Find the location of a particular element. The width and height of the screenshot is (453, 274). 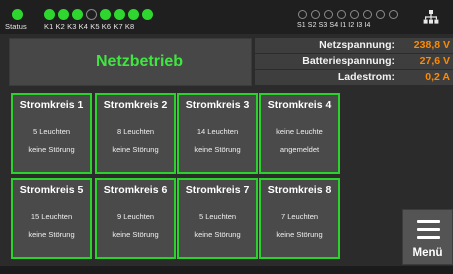

circuit-luminaire-count: 14 Leuchten is located at coordinates (217, 131).